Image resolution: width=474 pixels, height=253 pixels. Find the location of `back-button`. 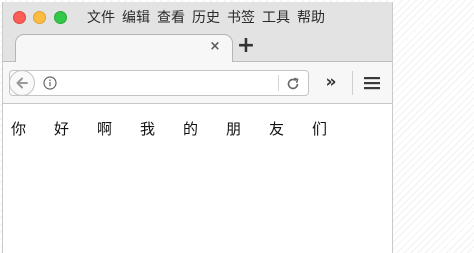

back-button is located at coordinates (22, 83).